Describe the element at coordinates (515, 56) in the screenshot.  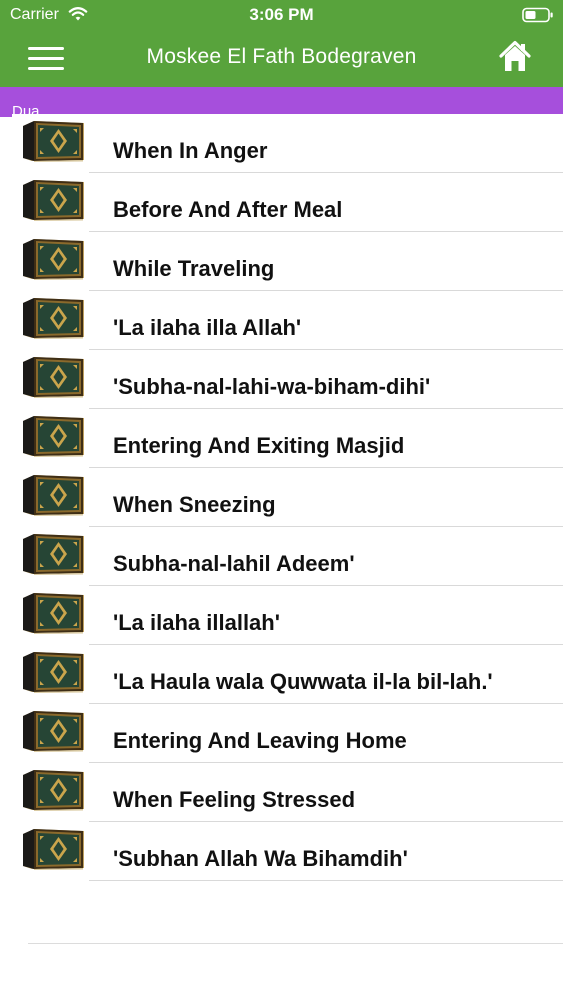
I see `home-icon` at that location.